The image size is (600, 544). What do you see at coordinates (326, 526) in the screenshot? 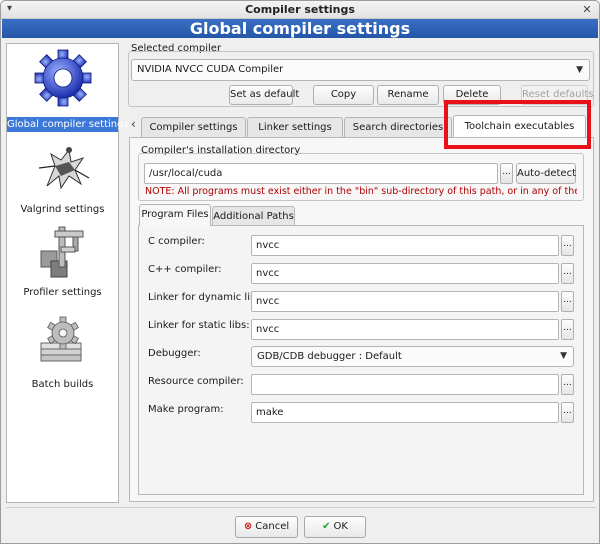
I see `check-icon: ✔` at bounding box center [326, 526].